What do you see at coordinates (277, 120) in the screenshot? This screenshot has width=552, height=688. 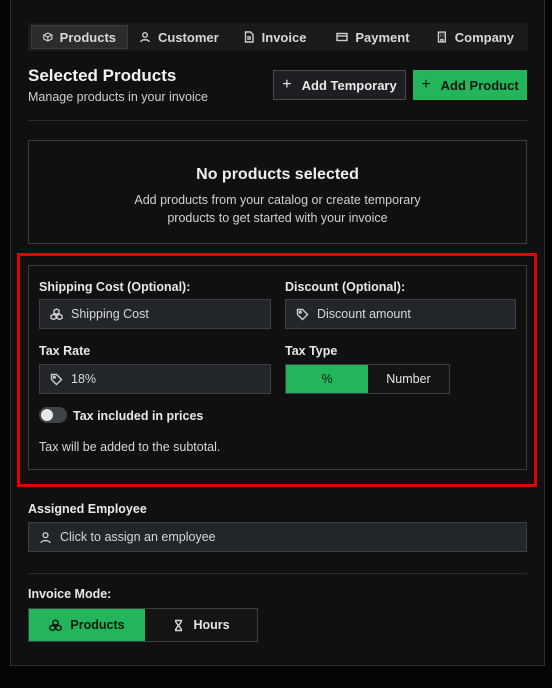 I see `header-divider` at bounding box center [277, 120].